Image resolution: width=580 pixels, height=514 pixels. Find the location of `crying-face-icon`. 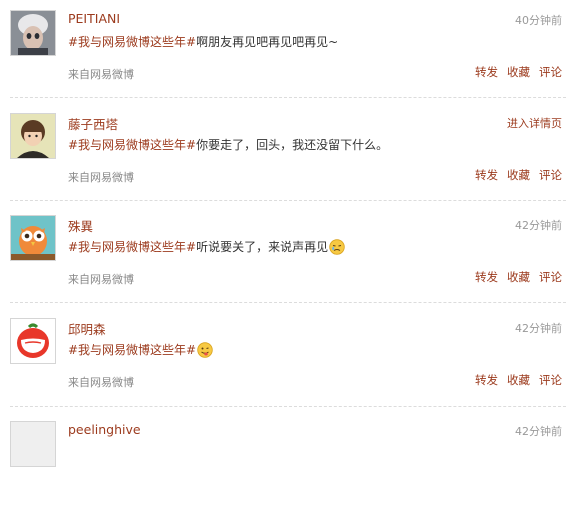

crying-face-icon is located at coordinates (337, 247).